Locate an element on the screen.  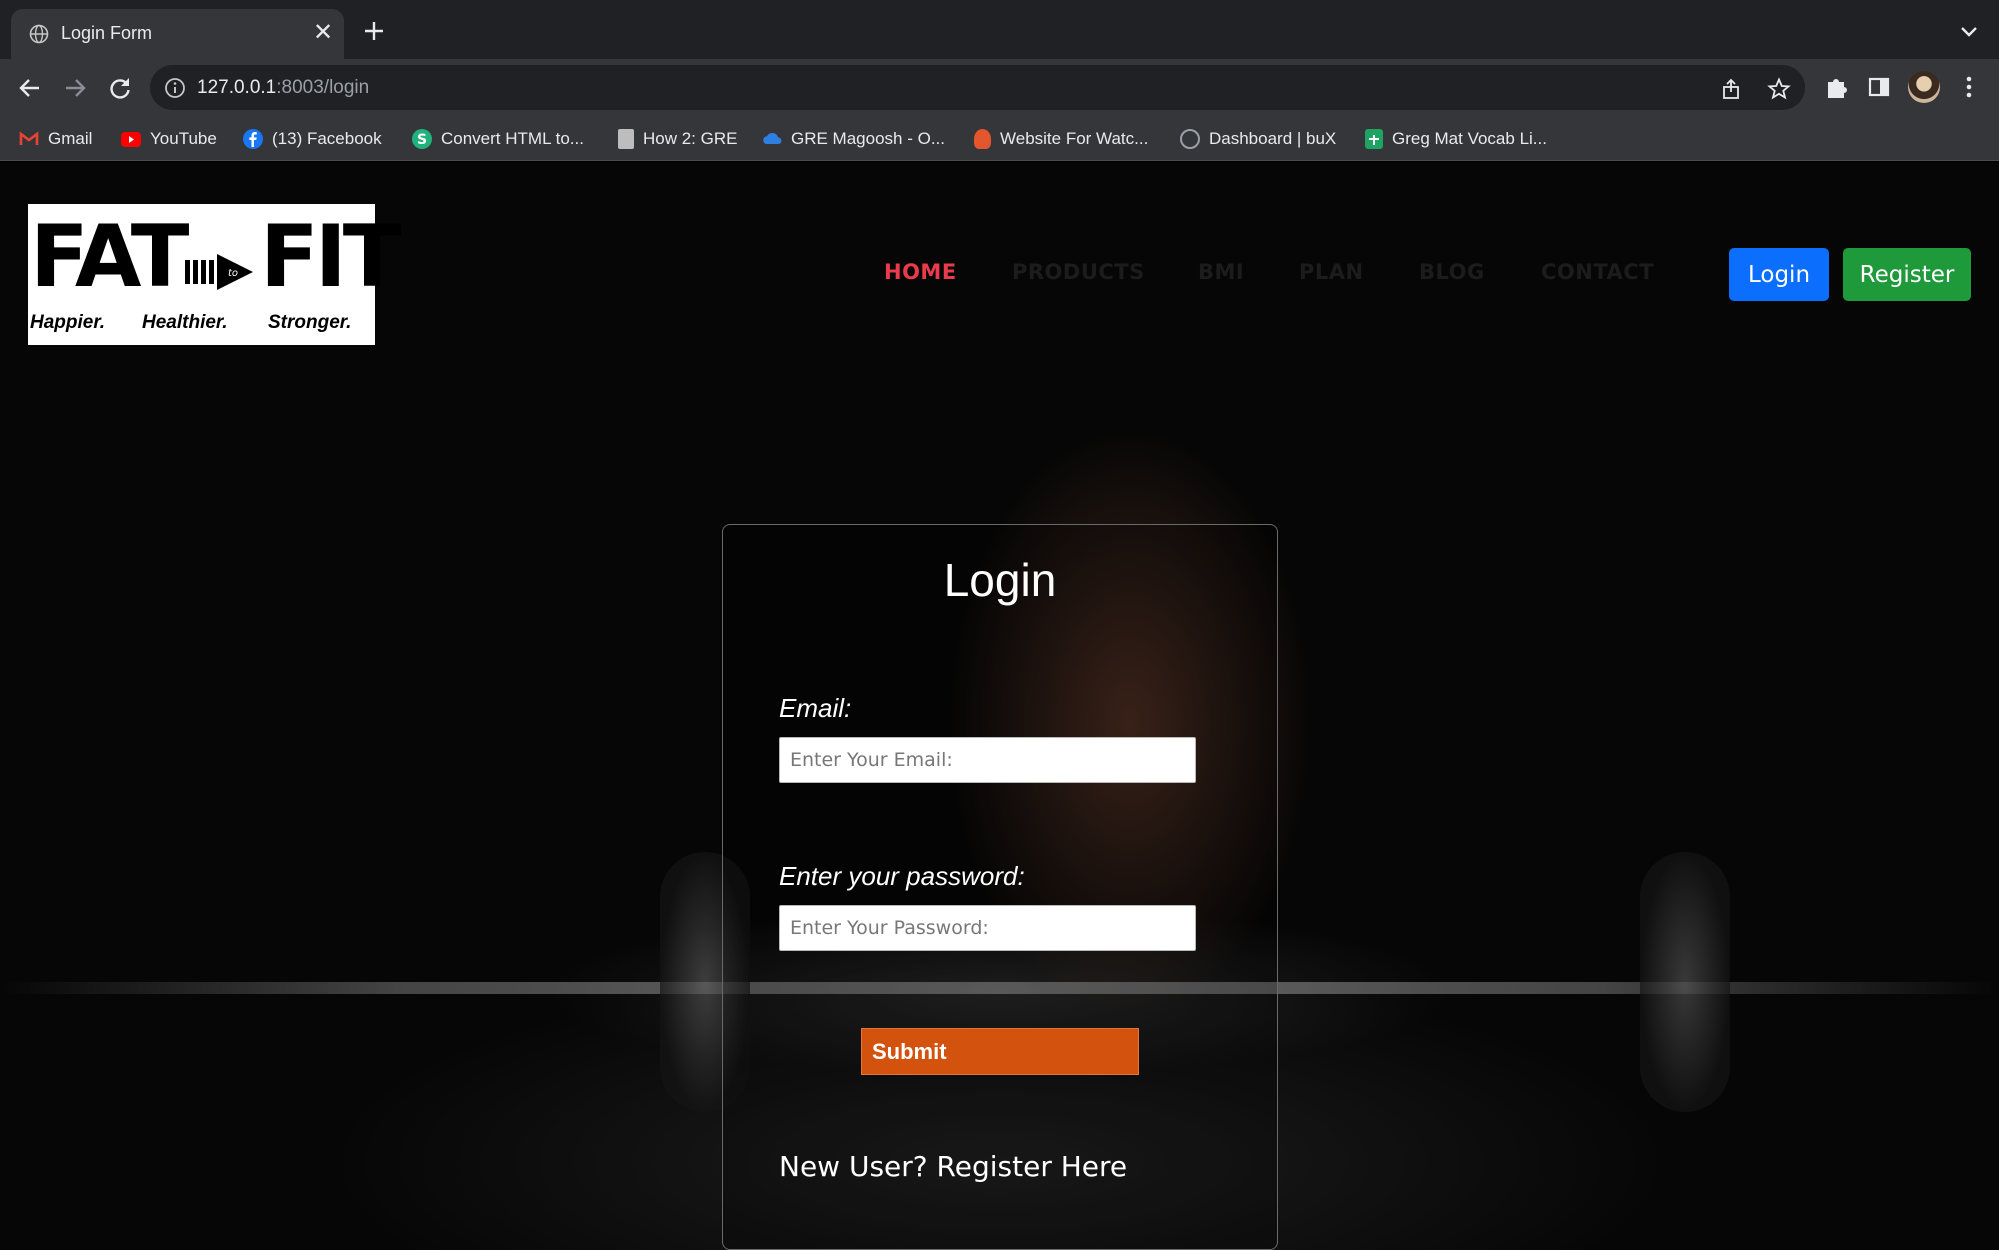
nav-blog: BLOG is located at coordinates (1452, 272).